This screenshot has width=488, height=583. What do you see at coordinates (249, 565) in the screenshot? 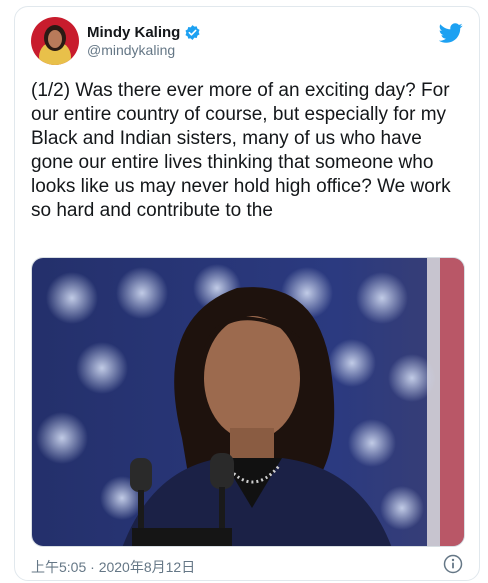
I see `tweet-meta: 上午5:05 · 2020年8月12日` at bounding box center [249, 565].